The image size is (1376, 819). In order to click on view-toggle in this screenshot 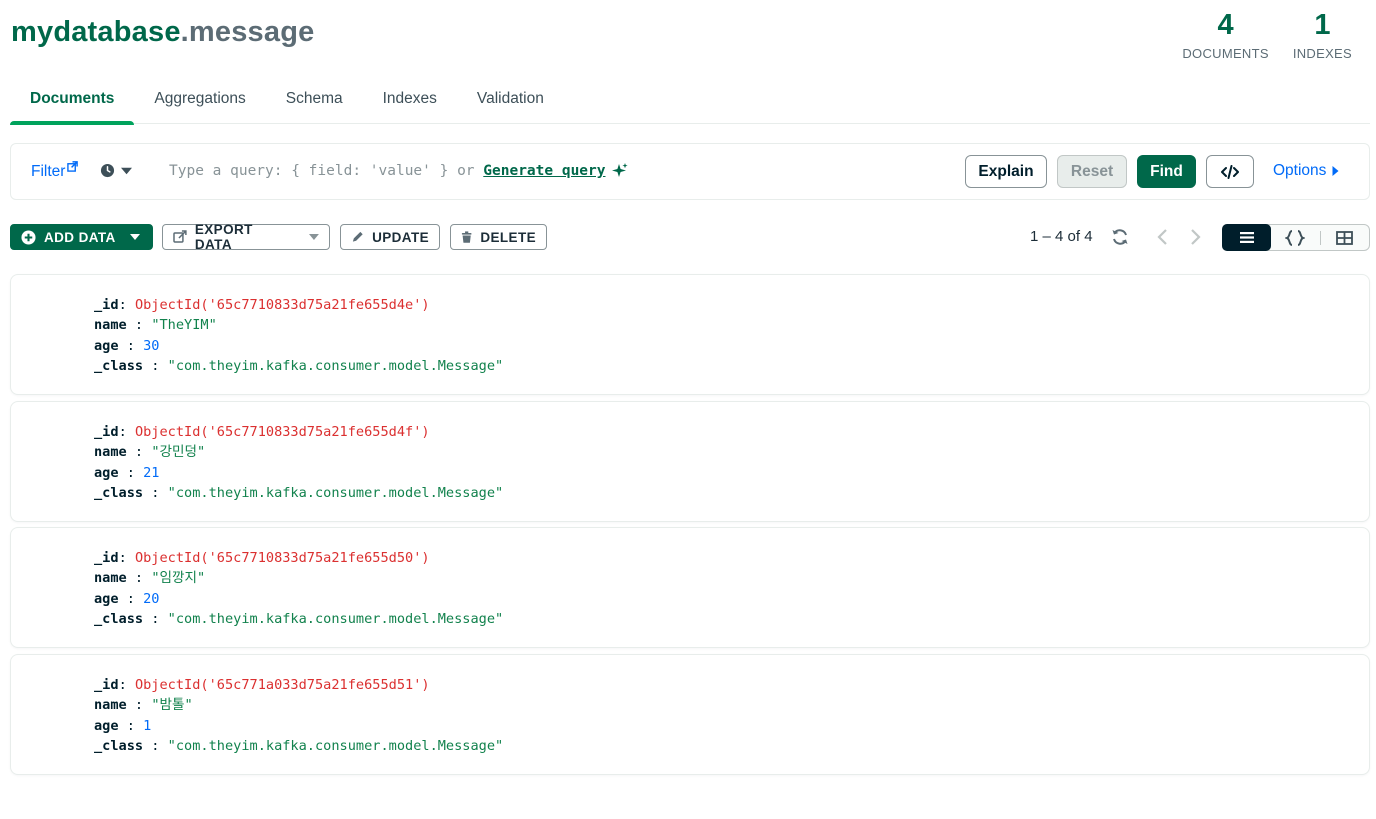, I will do `click(1296, 237)`.